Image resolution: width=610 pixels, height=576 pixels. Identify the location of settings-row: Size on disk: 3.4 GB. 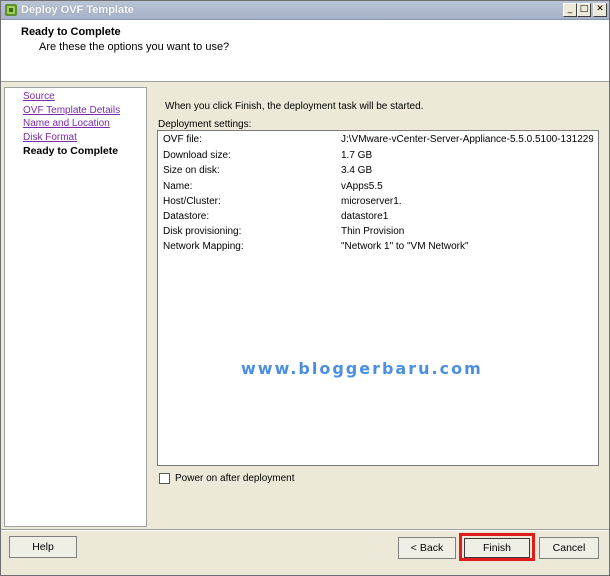
(378, 172).